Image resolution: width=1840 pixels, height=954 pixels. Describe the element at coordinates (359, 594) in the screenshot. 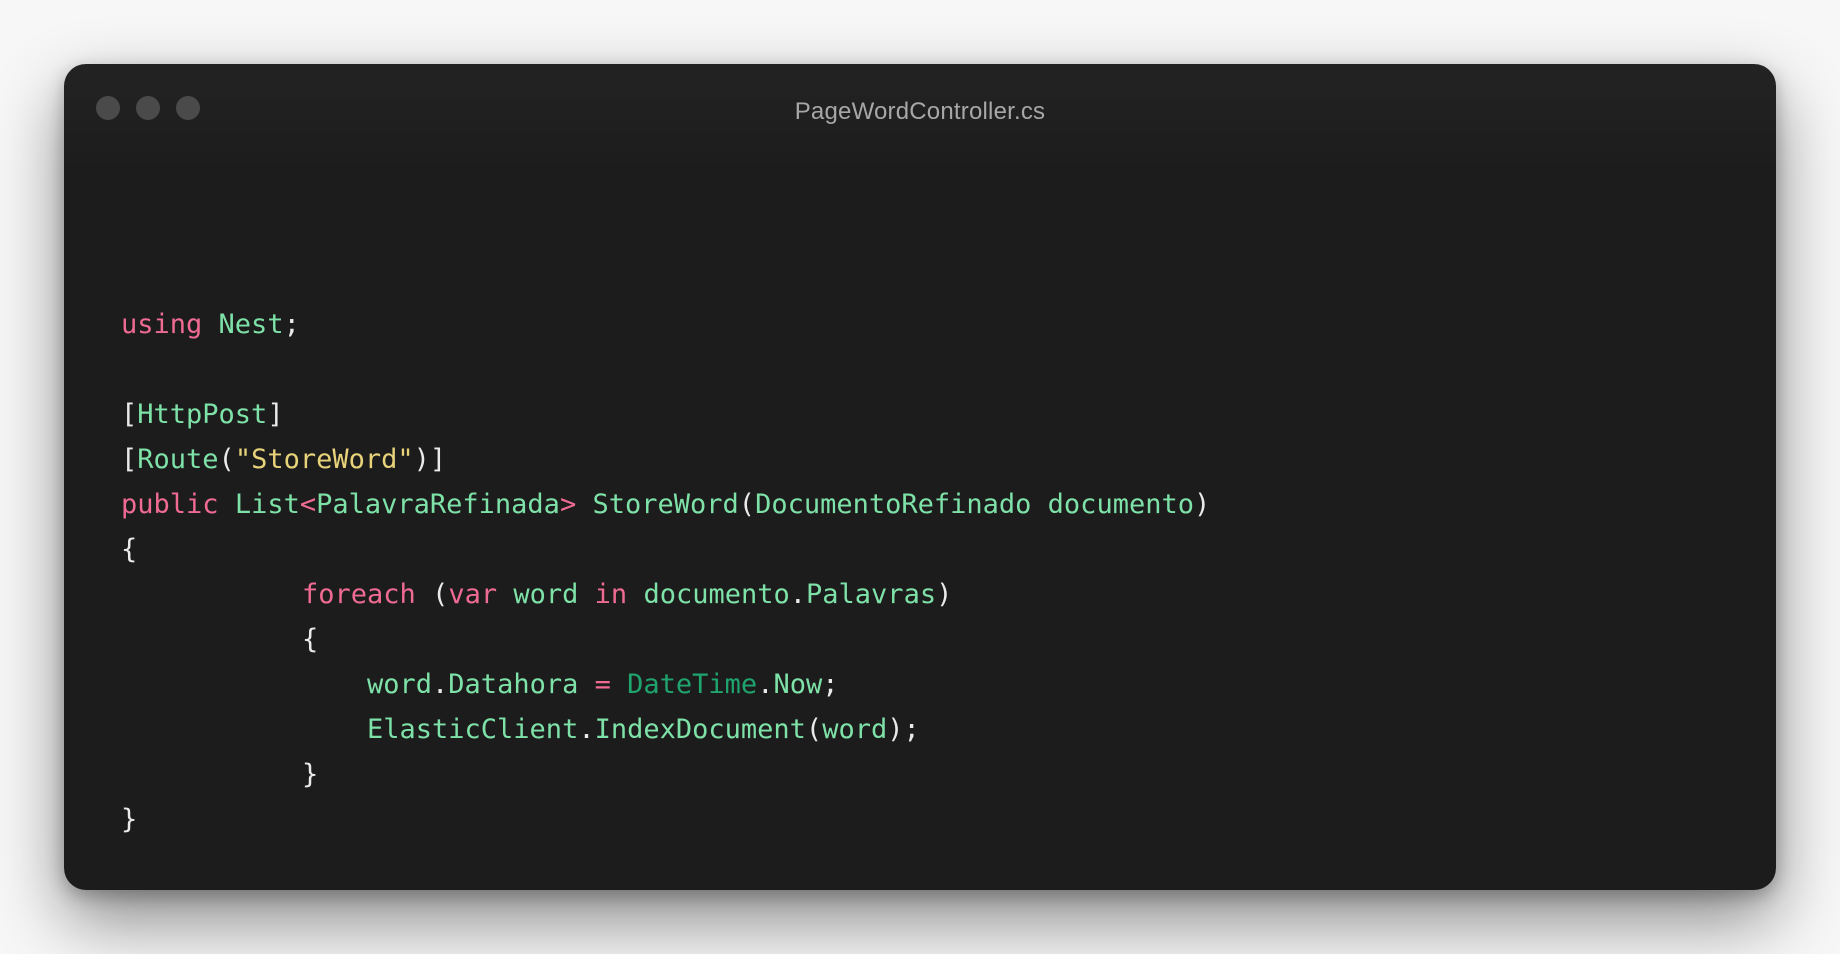

I see `keyword-foreach: foreach` at that location.